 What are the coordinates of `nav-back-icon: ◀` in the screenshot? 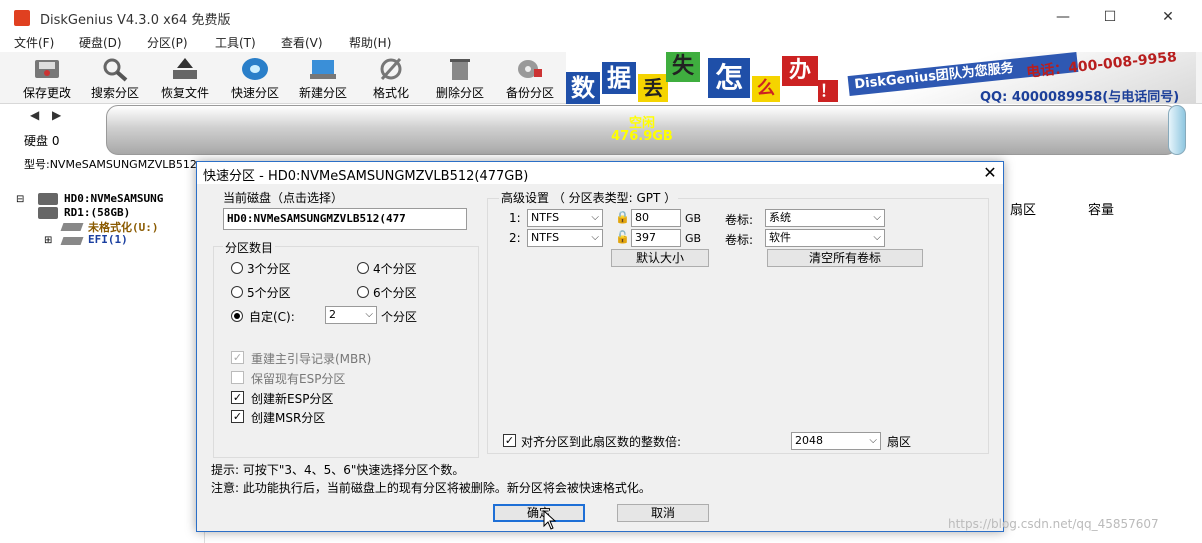 It's located at (34, 115).